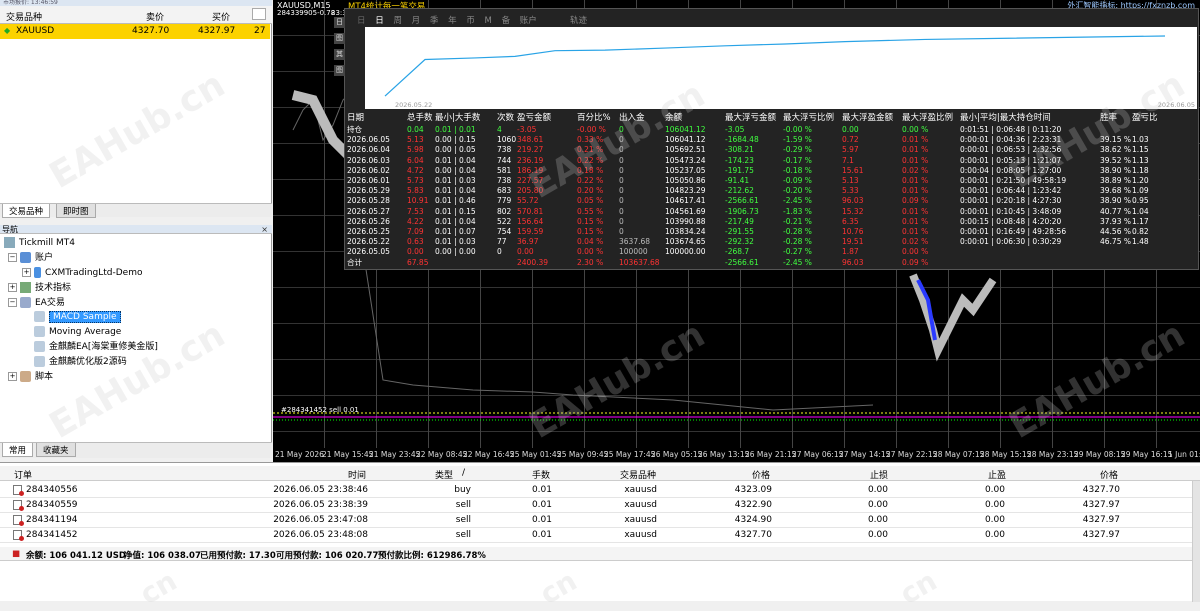 The width and height of the screenshot is (1200, 611). What do you see at coordinates (39, 243) in the screenshot?
I see `tree-tickmill: Tickmill MT4` at bounding box center [39, 243].